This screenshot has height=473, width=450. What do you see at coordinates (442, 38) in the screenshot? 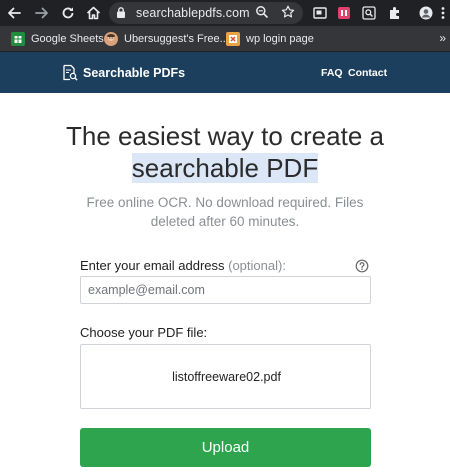
I see `bookmarks-overflow-icon: »` at bounding box center [442, 38].